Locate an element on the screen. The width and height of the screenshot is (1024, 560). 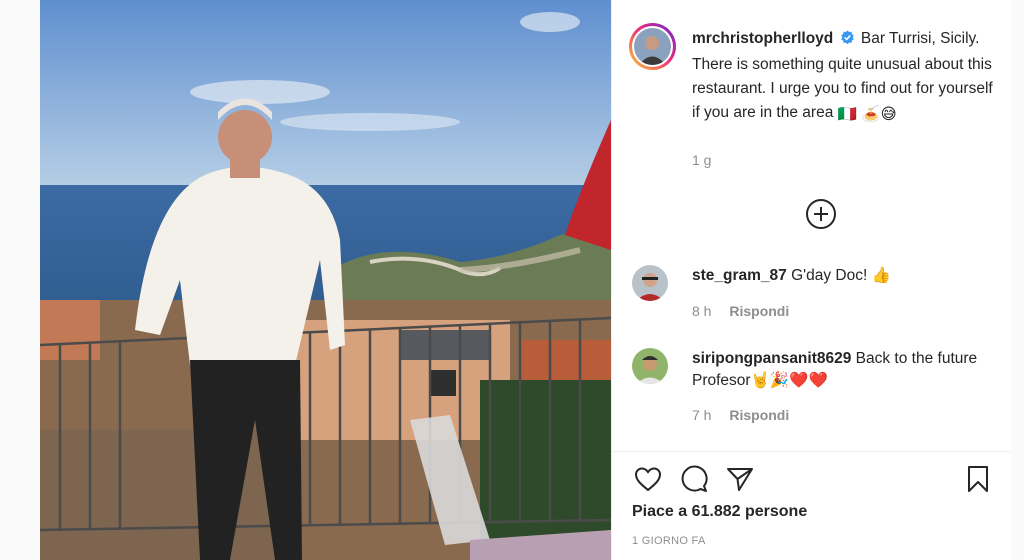
author-avatar-image is located at coordinates (652, 46).